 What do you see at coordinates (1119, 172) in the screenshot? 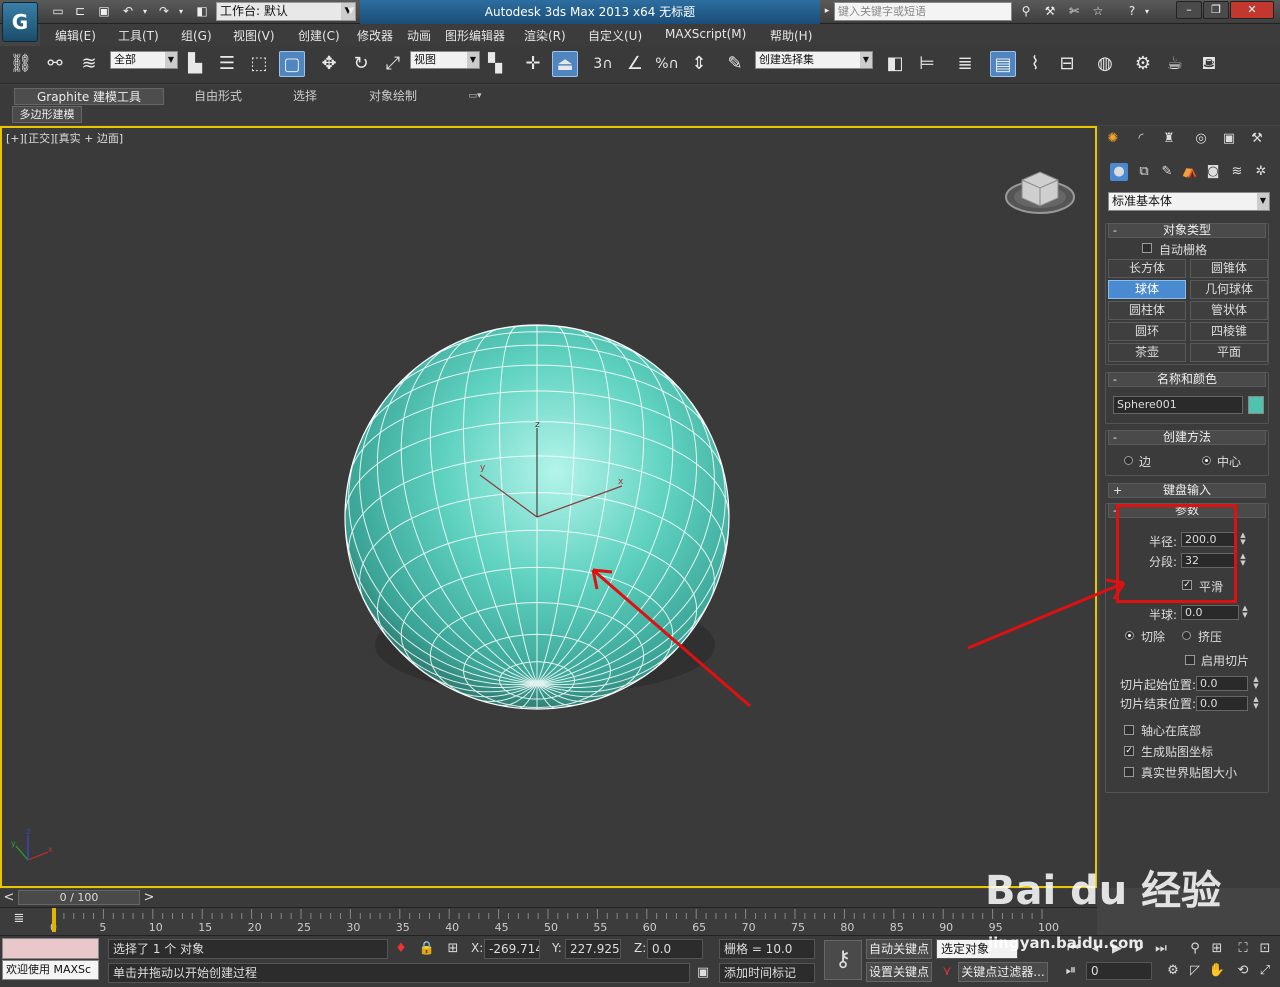
I see `geometry-icon: ●` at bounding box center [1119, 172].